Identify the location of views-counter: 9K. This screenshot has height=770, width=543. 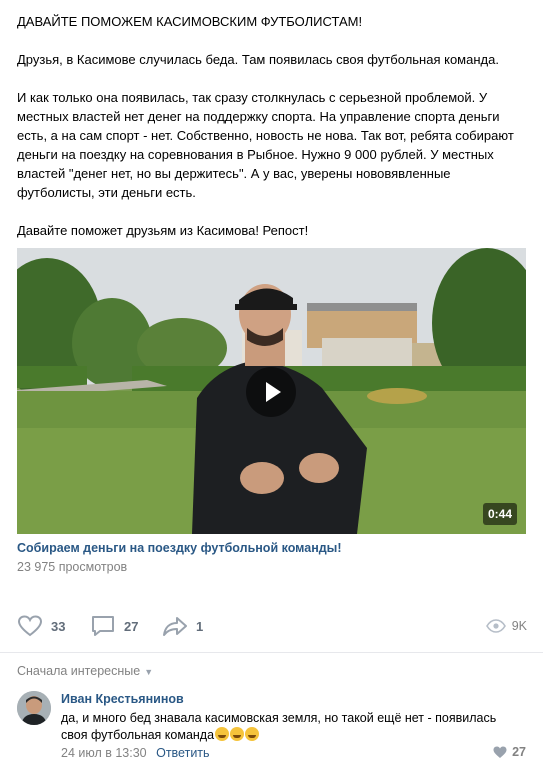
(506, 626).